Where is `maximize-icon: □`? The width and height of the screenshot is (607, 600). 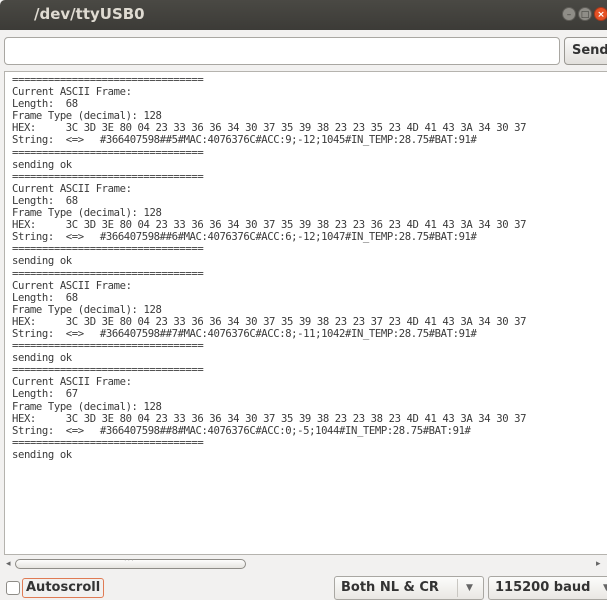 maximize-icon: □ is located at coordinates (585, 14).